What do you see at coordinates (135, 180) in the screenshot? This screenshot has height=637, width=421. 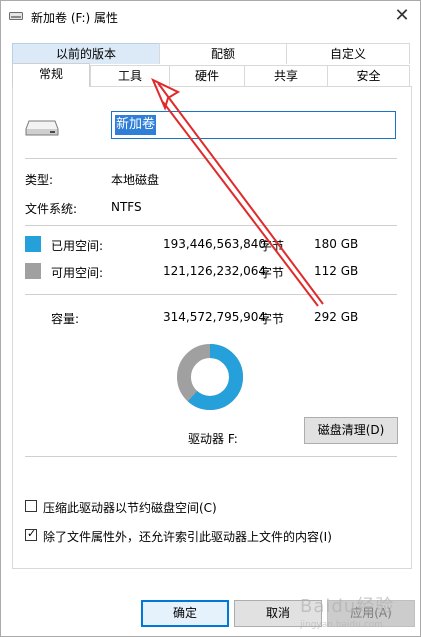 I see `type-value: 本地磁盘` at bounding box center [135, 180].